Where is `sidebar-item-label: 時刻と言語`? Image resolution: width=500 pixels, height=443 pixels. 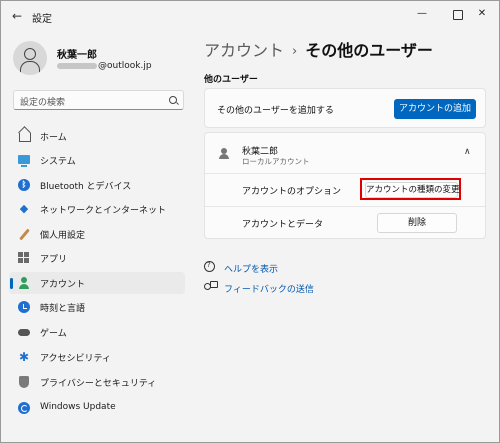
sidebar-item-label: 時刻と言語 is located at coordinates (63, 309).